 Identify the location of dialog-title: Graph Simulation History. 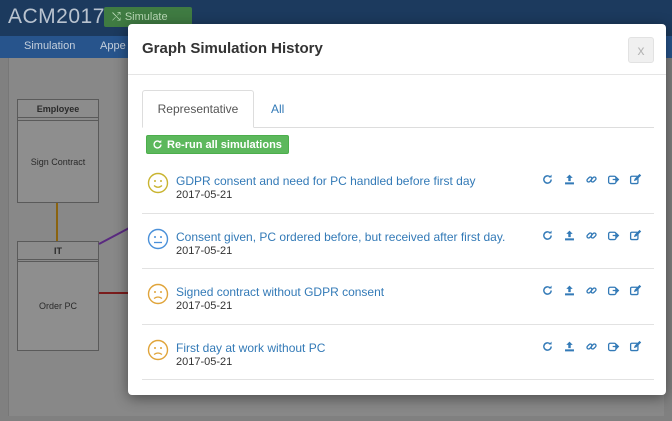
(232, 48).